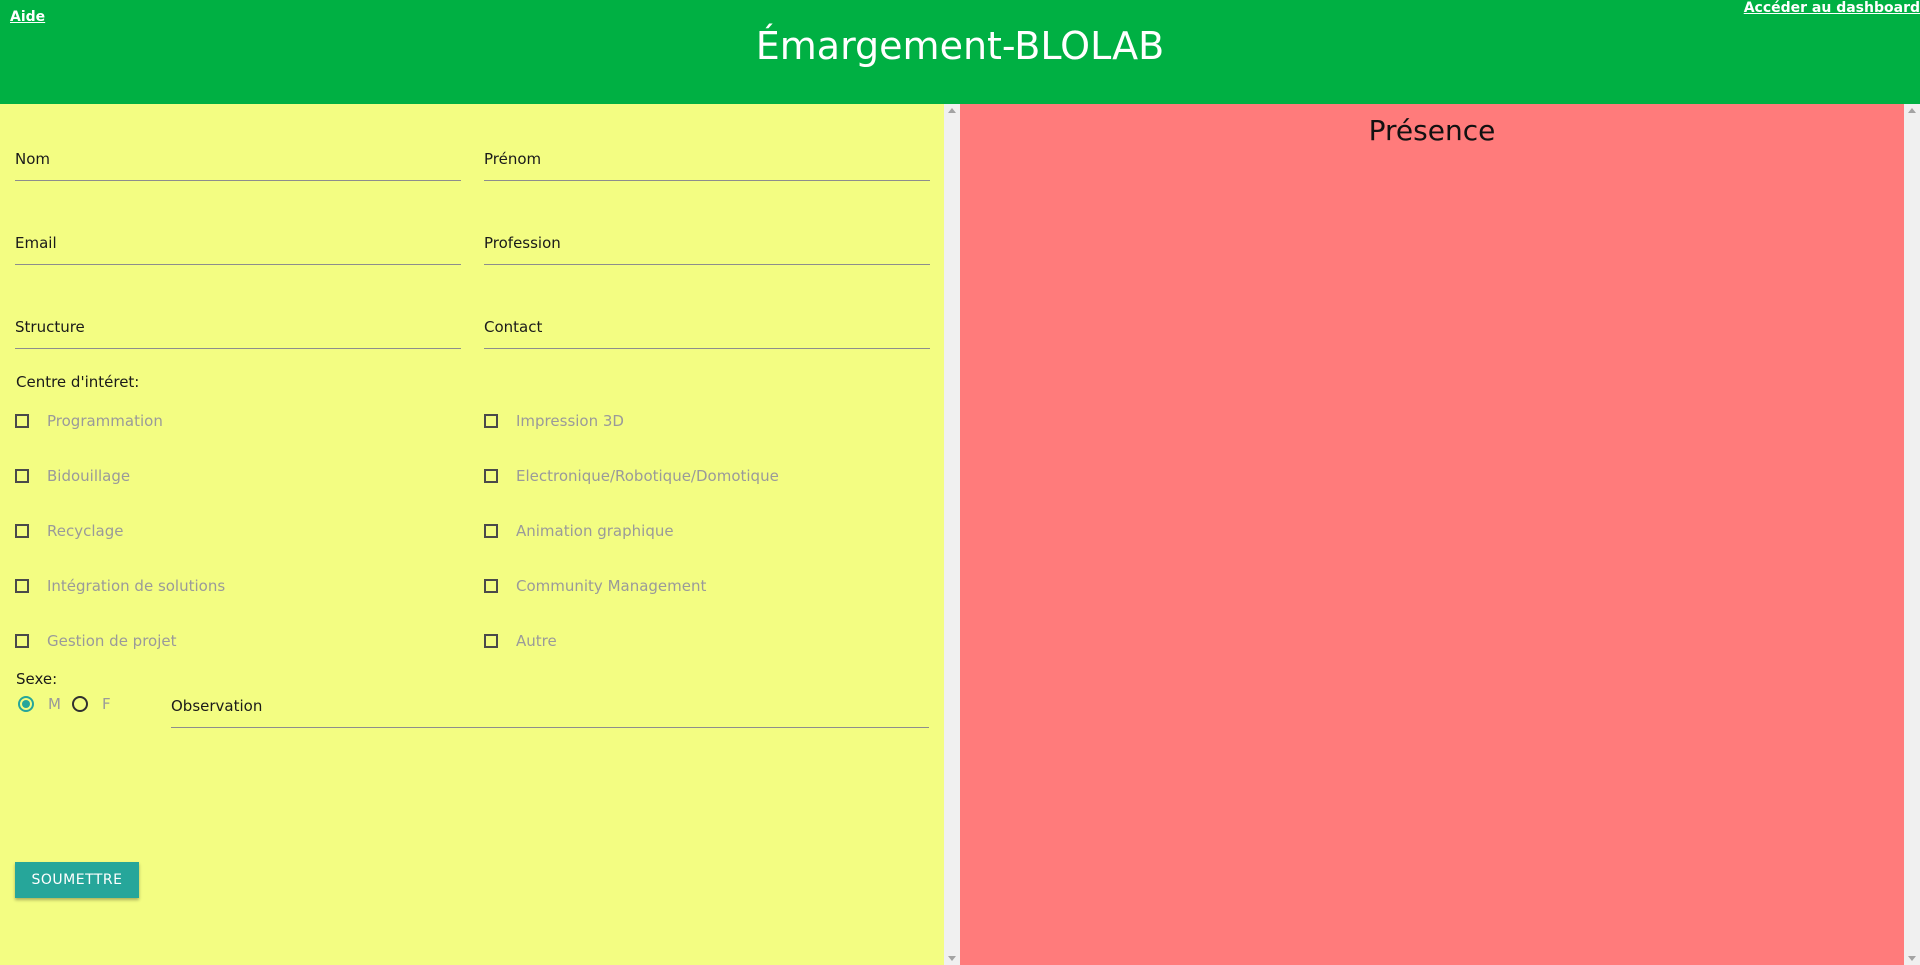 Image resolution: width=1920 pixels, height=965 pixels. What do you see at coordinates (78, 382) in the screenshot?
I see `interests-label: Centre d'intéret:` at bounding box center [78, 382].